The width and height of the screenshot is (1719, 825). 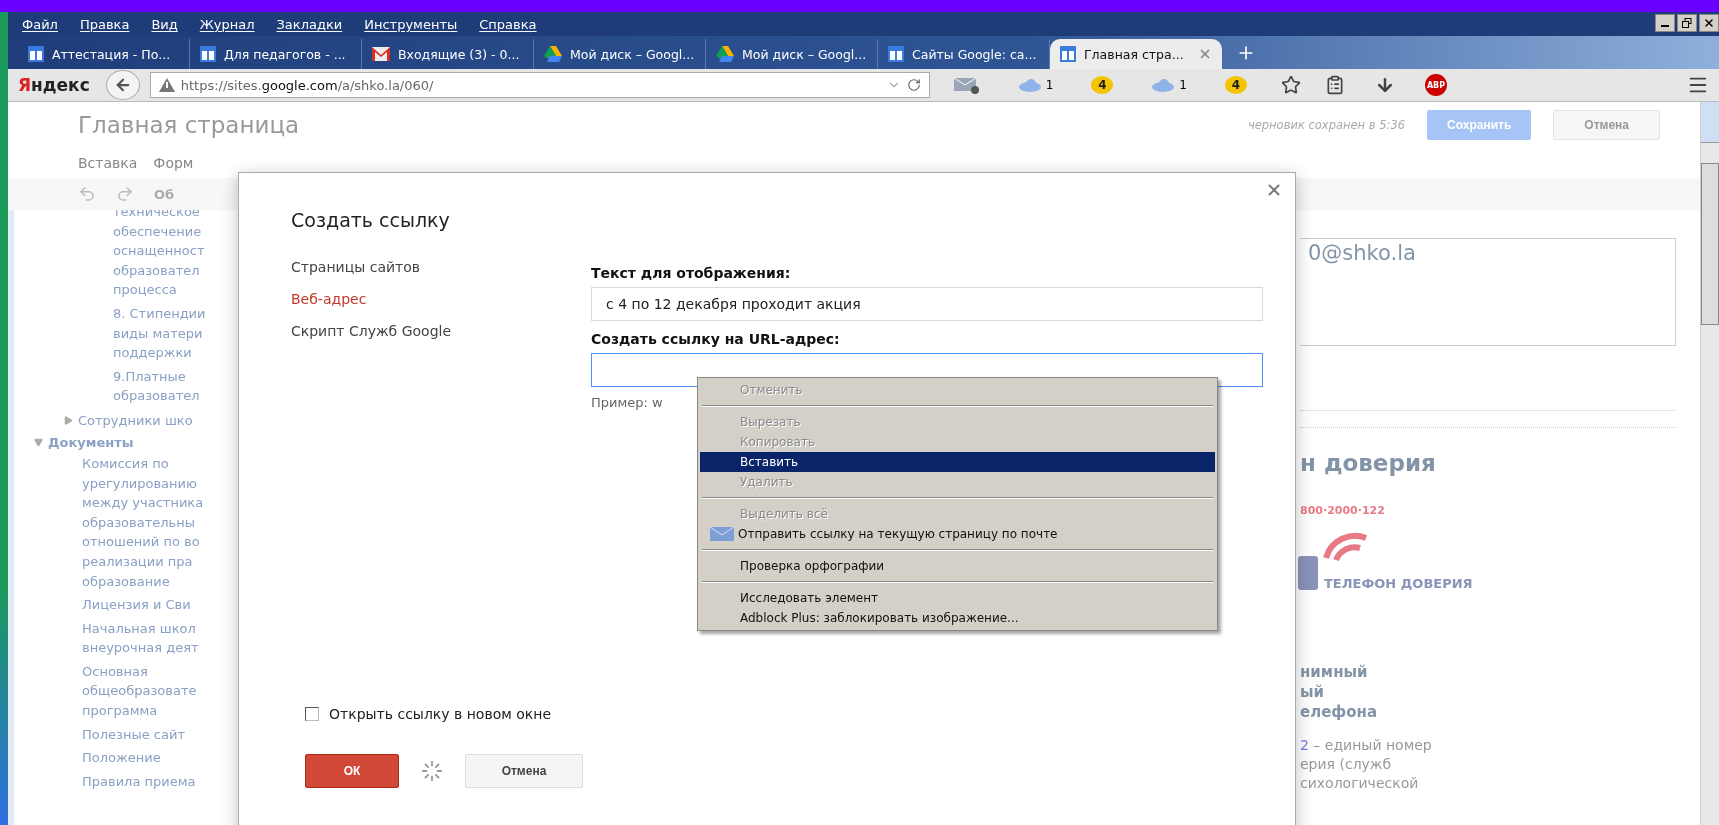 I want to click on expanded-triangle-icon, so click(x=38, y=443).